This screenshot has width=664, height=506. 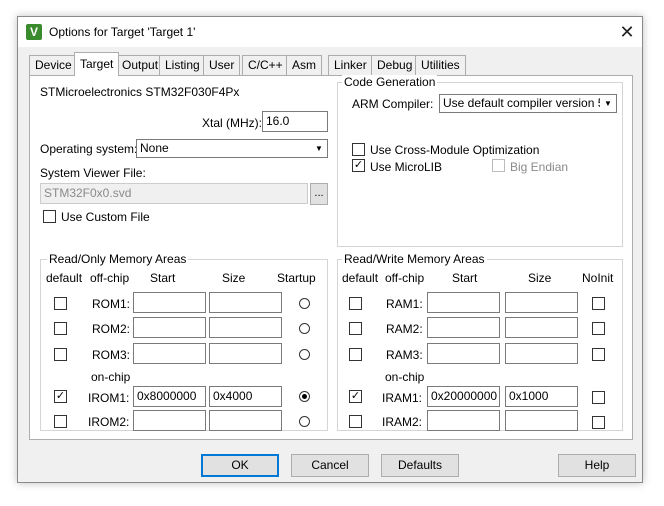 What do you see at coordinates (597, 465) in the screenshot?
I see `help-button: Help` at bounding box center [597, 465].